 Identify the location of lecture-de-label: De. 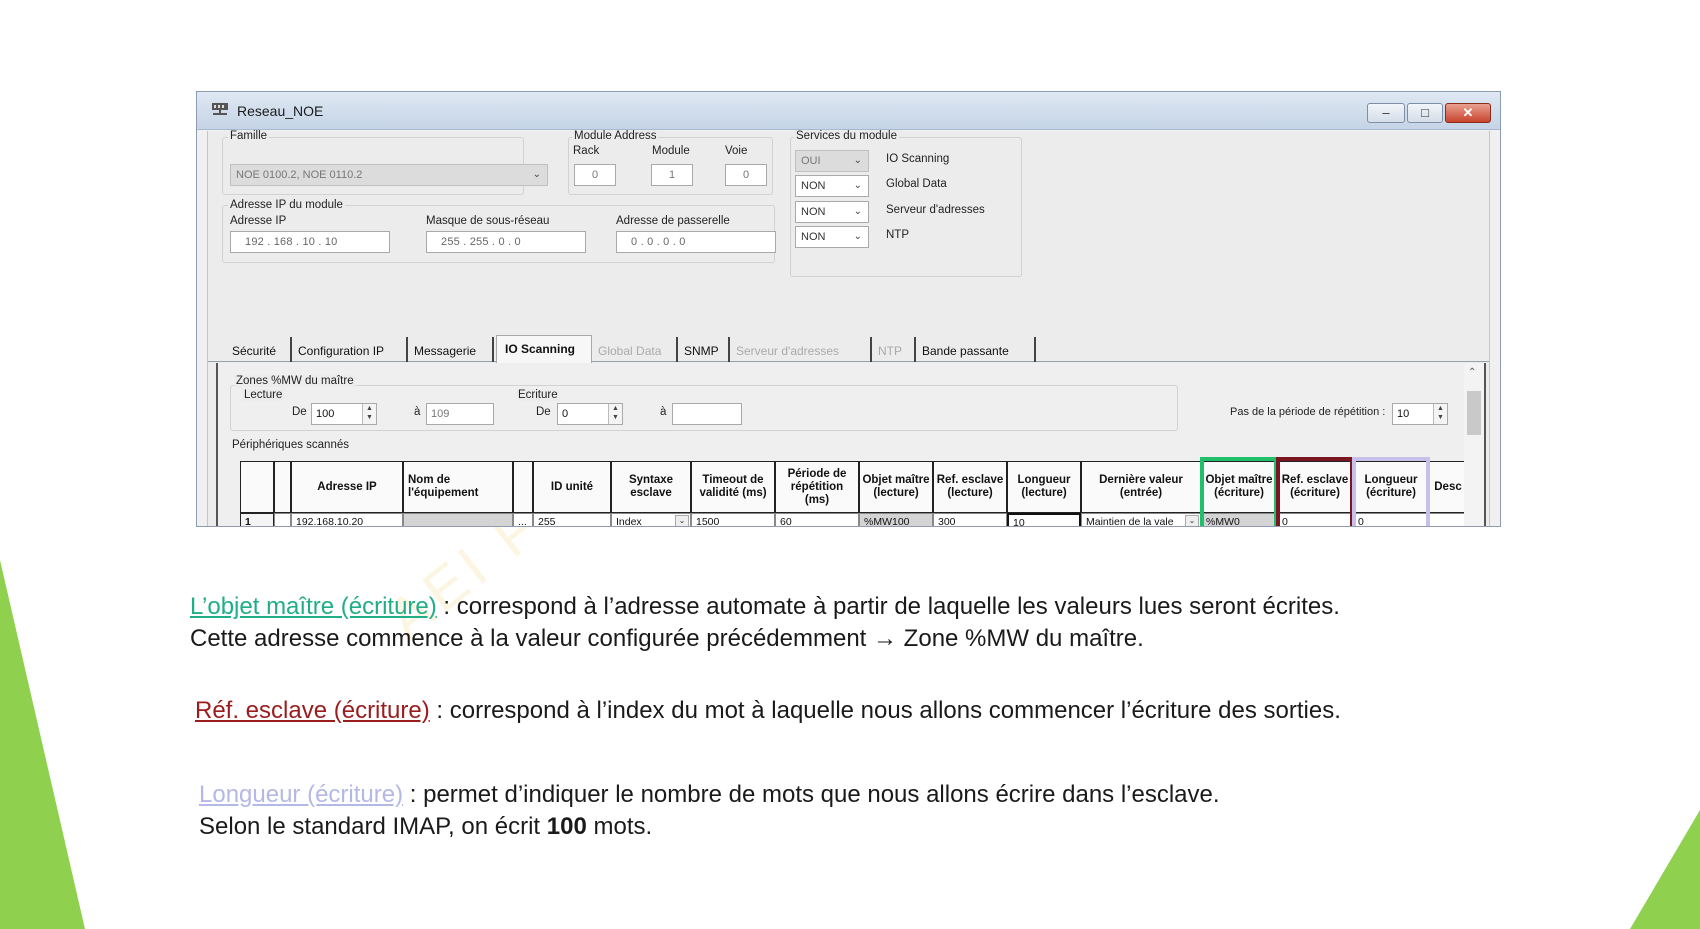
(299, 412).